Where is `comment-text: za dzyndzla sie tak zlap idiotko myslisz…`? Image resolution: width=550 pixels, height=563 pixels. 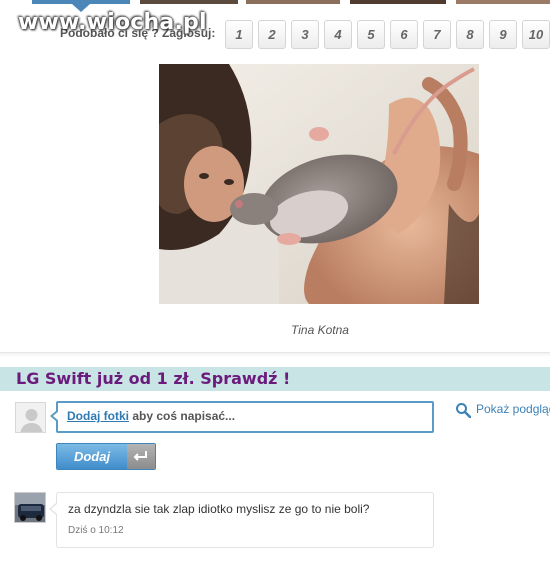 comment-text: za dzyndzla sie tak zlap idiotko myslisz… is located at coordinates (219, 509).